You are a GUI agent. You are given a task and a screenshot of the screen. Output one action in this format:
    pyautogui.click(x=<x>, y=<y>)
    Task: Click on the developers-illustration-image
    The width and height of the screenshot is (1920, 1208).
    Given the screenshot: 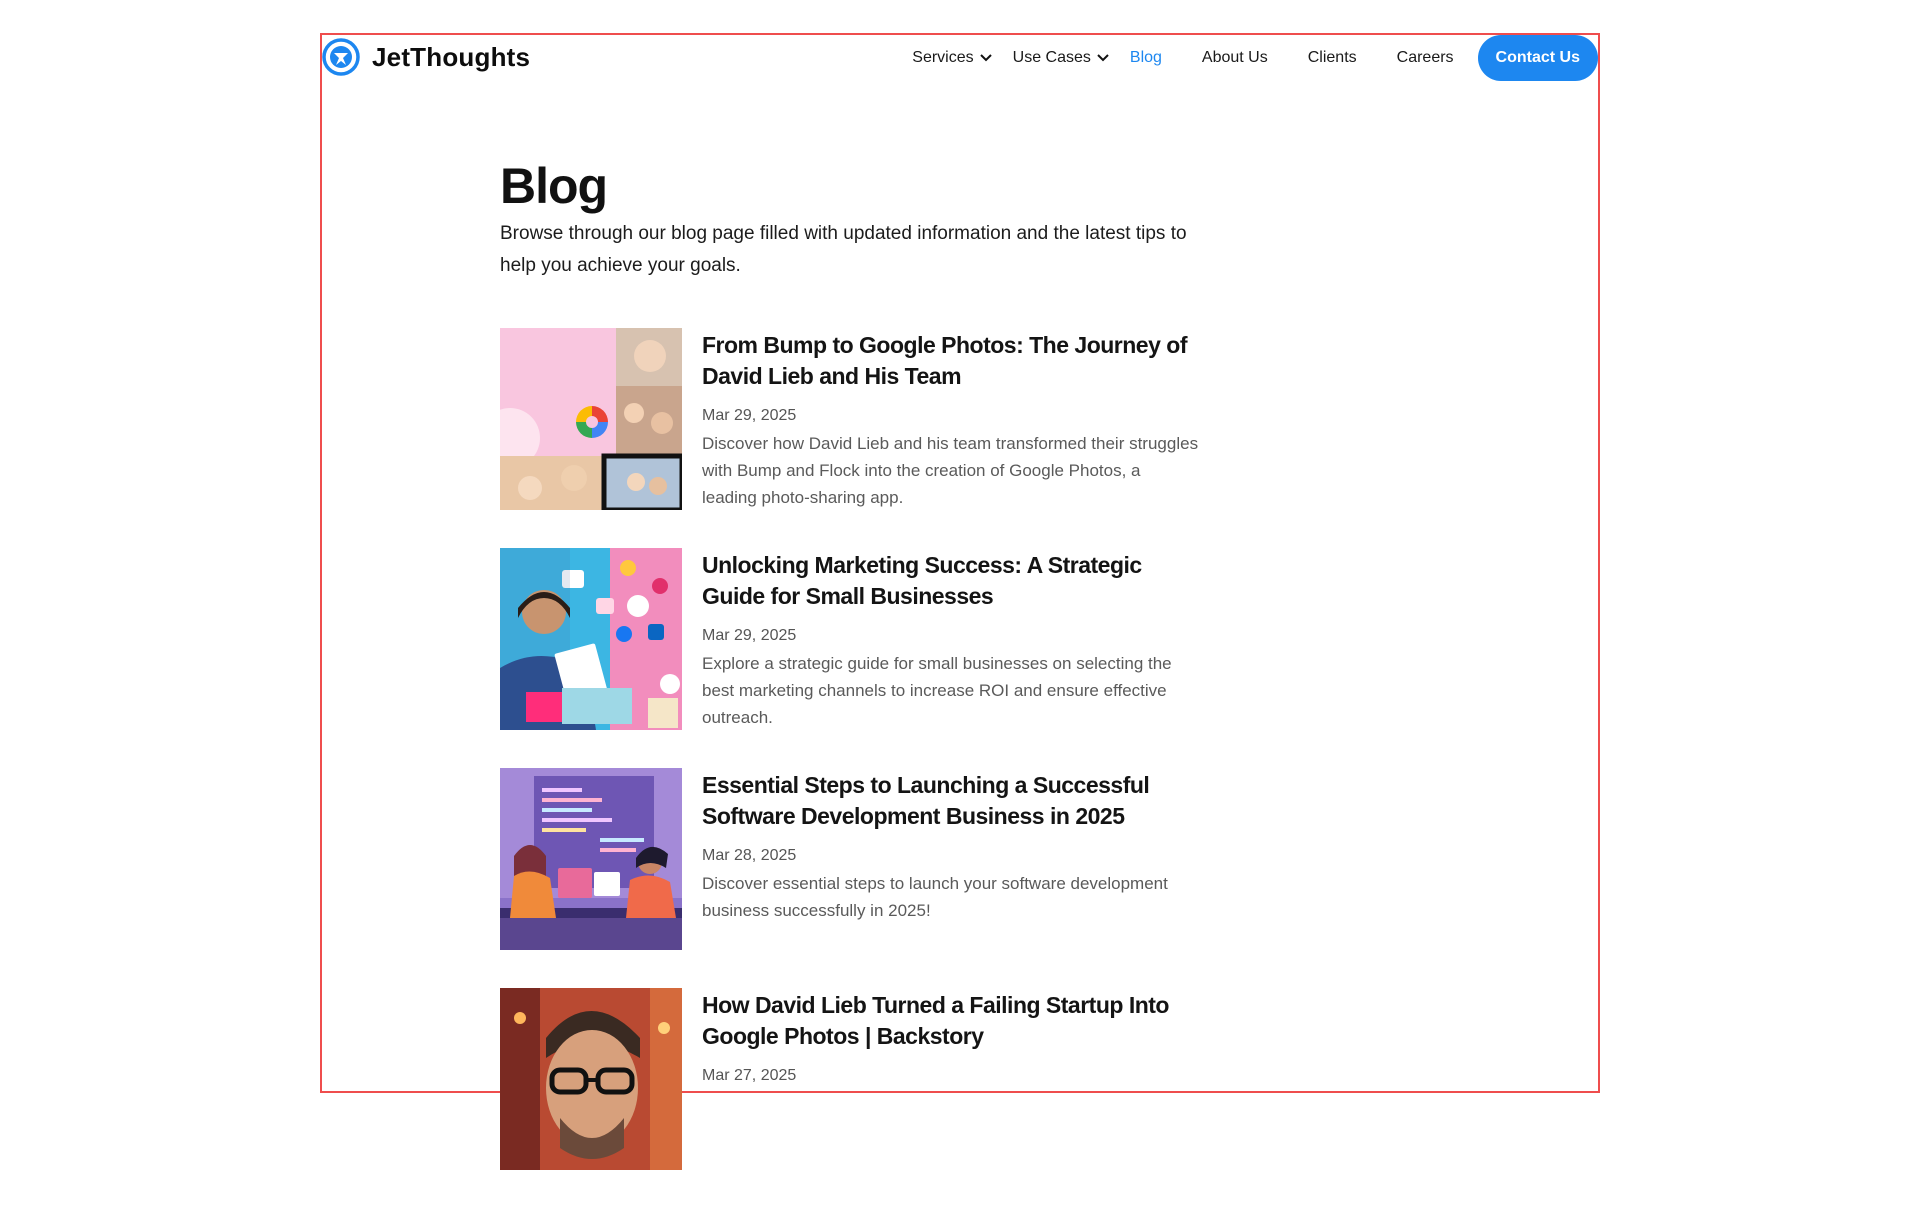 What is the action you would take?
    pyautogui.click(x=591, y=859)
    